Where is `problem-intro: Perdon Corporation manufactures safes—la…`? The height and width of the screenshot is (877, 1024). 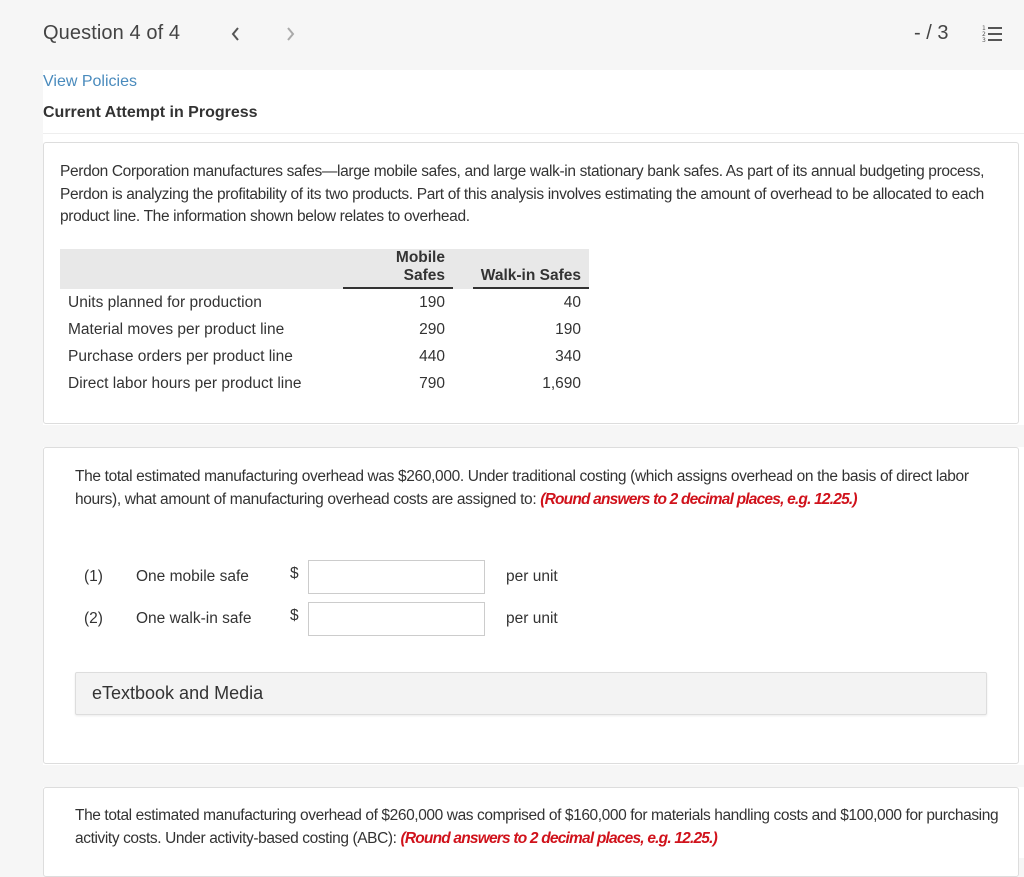
problem-intro: Perdon Corporation manufactures safes—la… is located at coordinates (522, 194).